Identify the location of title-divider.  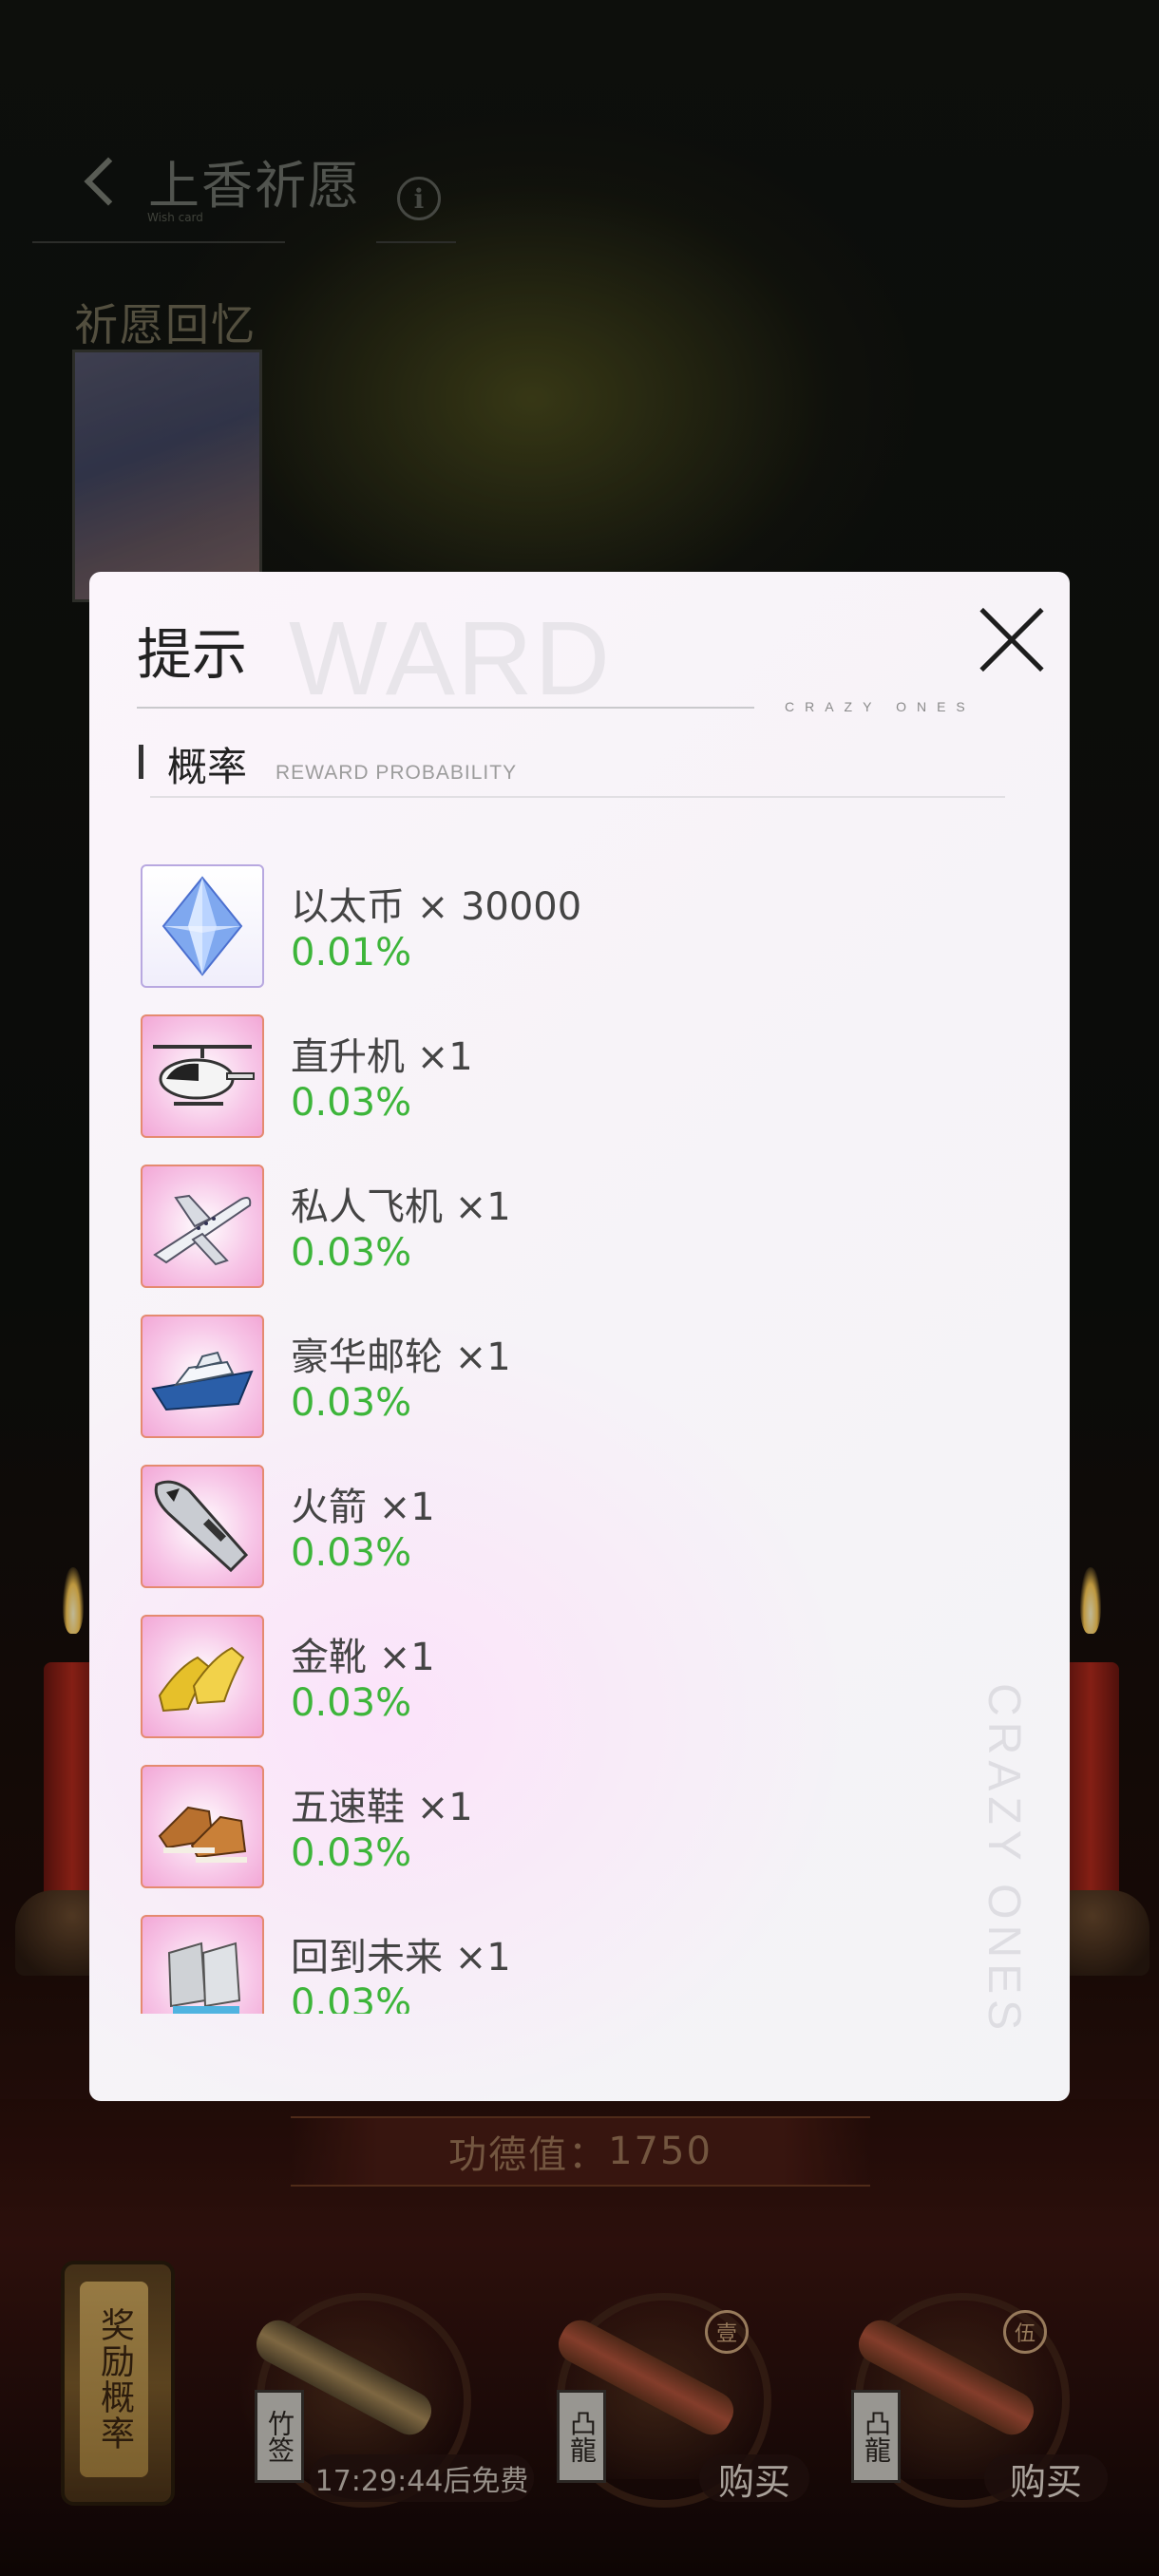
(445, 708).